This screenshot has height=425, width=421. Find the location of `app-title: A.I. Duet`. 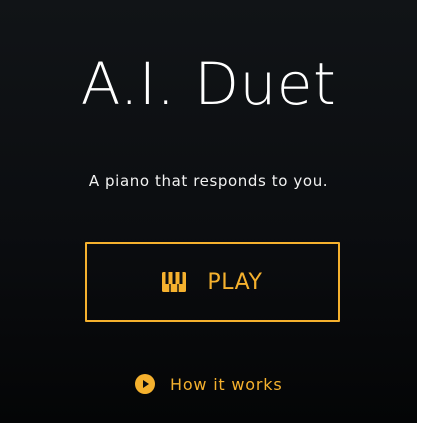

app-title: A.I. Duet is located at coordinates (208, 84).